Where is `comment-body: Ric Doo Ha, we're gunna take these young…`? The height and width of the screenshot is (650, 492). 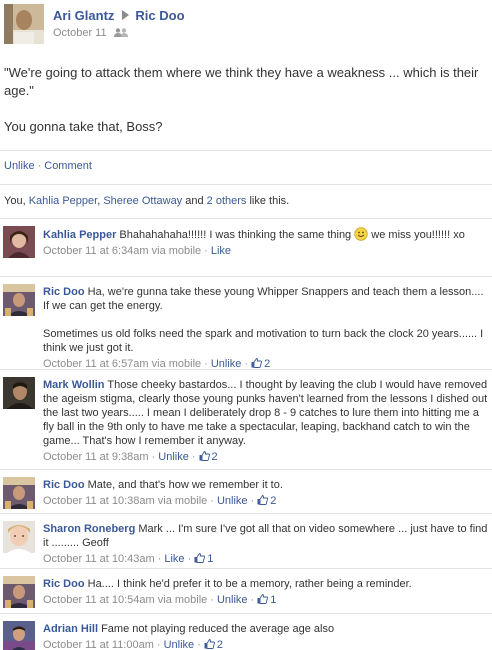 comment-body: Ric Doo Ha, we're gunna take these young… is located at coordinates (266, 328).